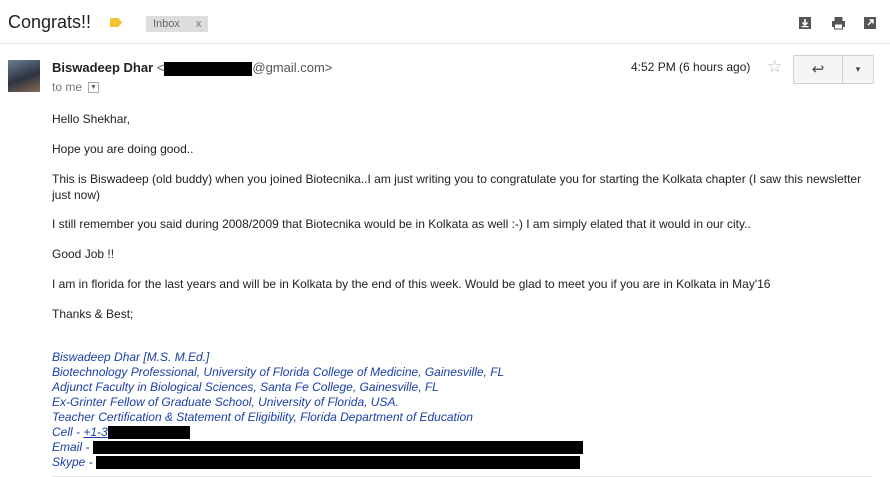 The image size is (890, 477). Describe the element at coordinates (774, 67) in the screenshot. I see `star-icon: ☆` at that location.